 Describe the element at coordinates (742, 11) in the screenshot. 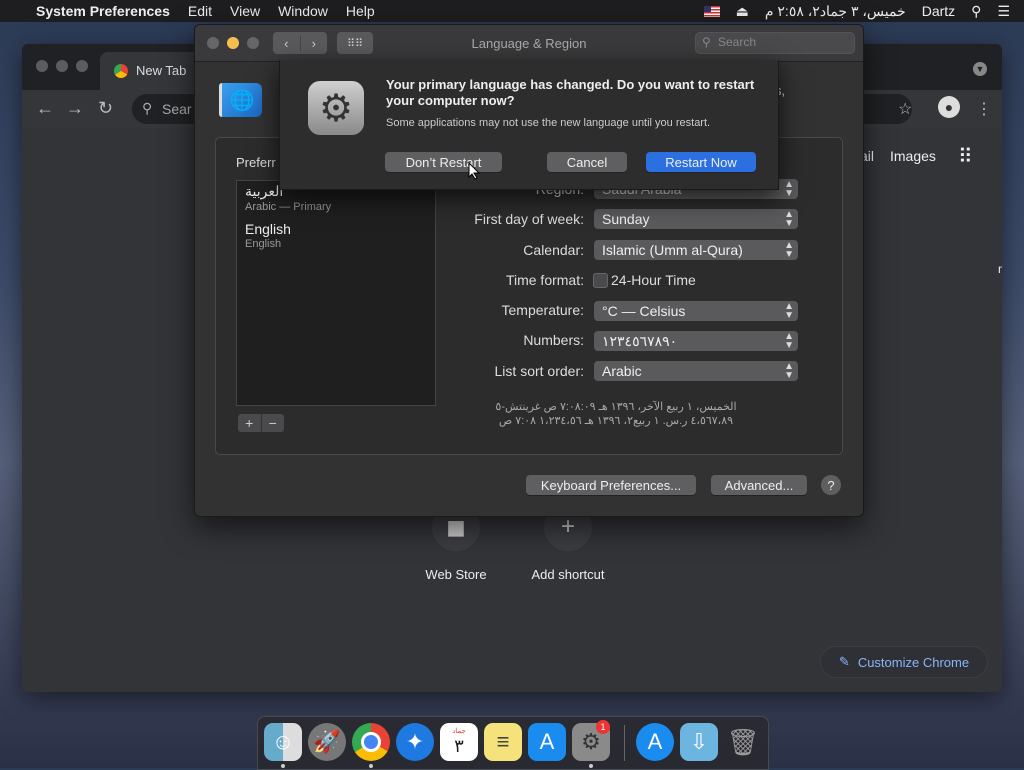

I see `eject-icon: ⏏` at that location.